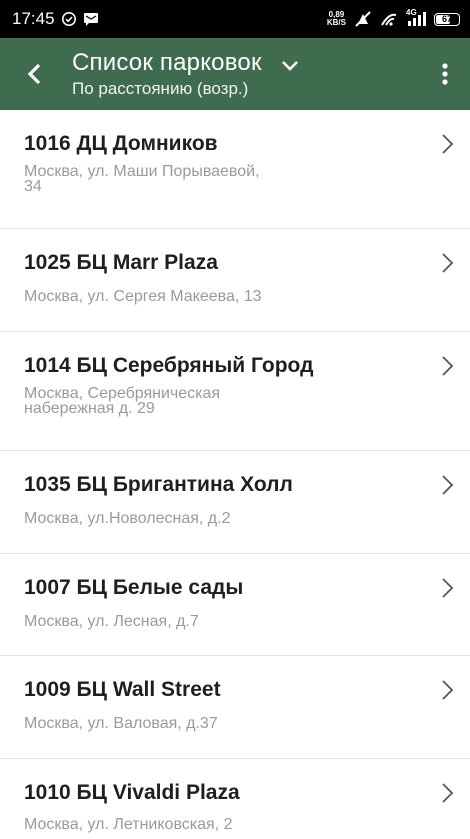 This screenshot has width=470, height=839. I want to click on back-arrow-icon, so click(34, 74).